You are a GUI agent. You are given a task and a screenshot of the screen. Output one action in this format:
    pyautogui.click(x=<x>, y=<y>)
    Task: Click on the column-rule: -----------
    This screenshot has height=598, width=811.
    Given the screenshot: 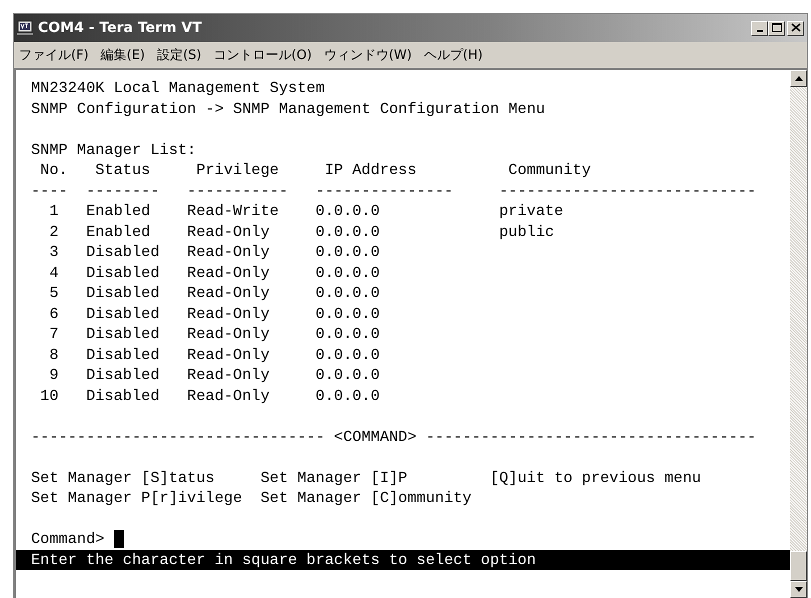 What is the action you would take?
    pyautogui.click(x=237, y=191)
    